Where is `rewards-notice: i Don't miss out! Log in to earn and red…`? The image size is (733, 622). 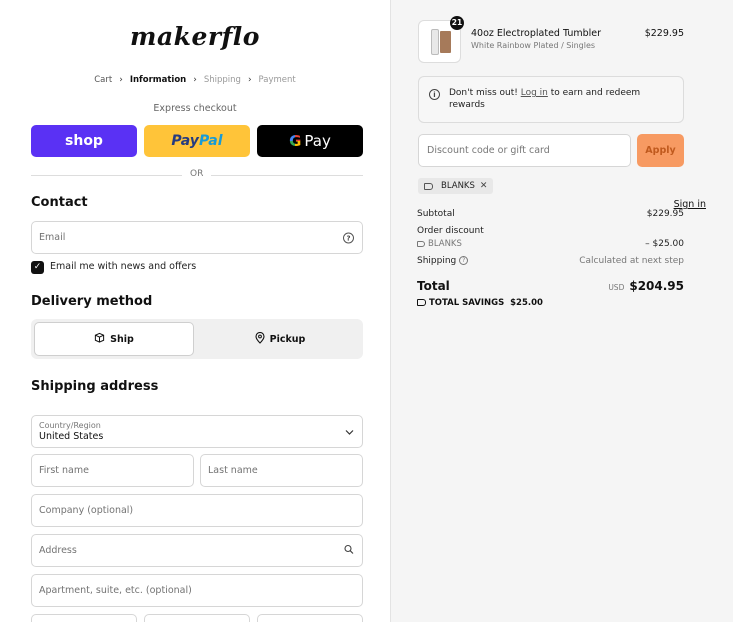
rewards-notice: i Don't miss out! Log in to earn and red… is located at coordinates (551, 99).